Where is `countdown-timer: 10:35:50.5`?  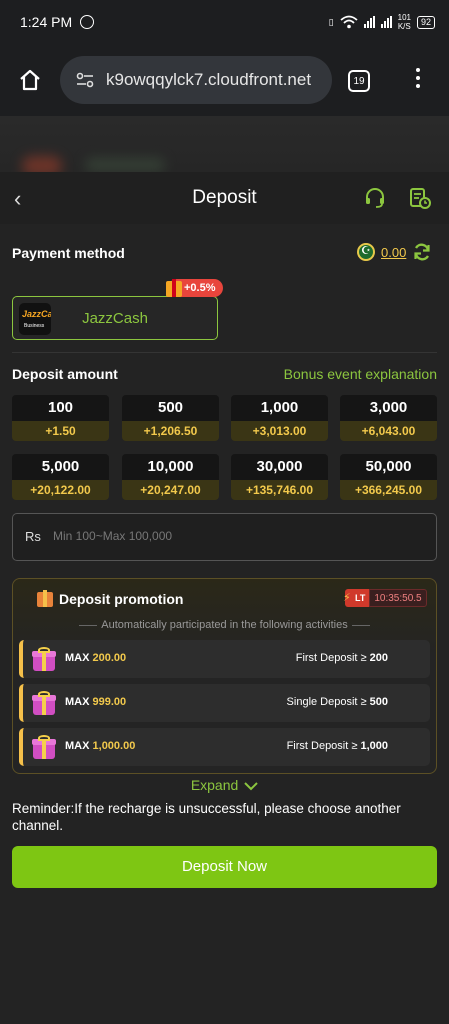
countdown-timer: 10:35:50.5 is located at coordinates (398, 598).